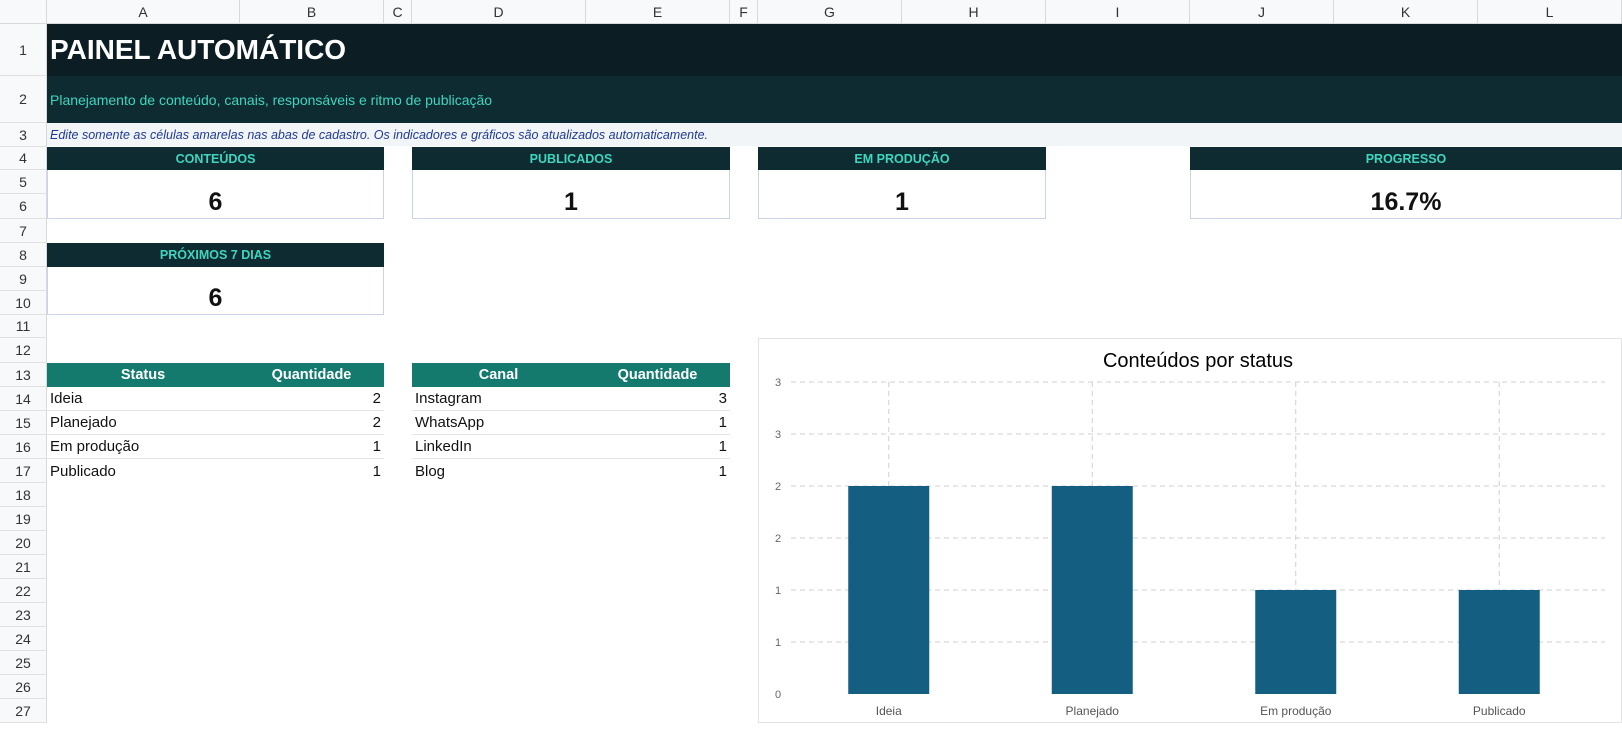 Image resolution: width=1622 pixels, height=729 pixels. Describe the element at coordinates (1406, 158) in the screenshot. I see `kpi-progresso-label: PROGRESSO` at that location.